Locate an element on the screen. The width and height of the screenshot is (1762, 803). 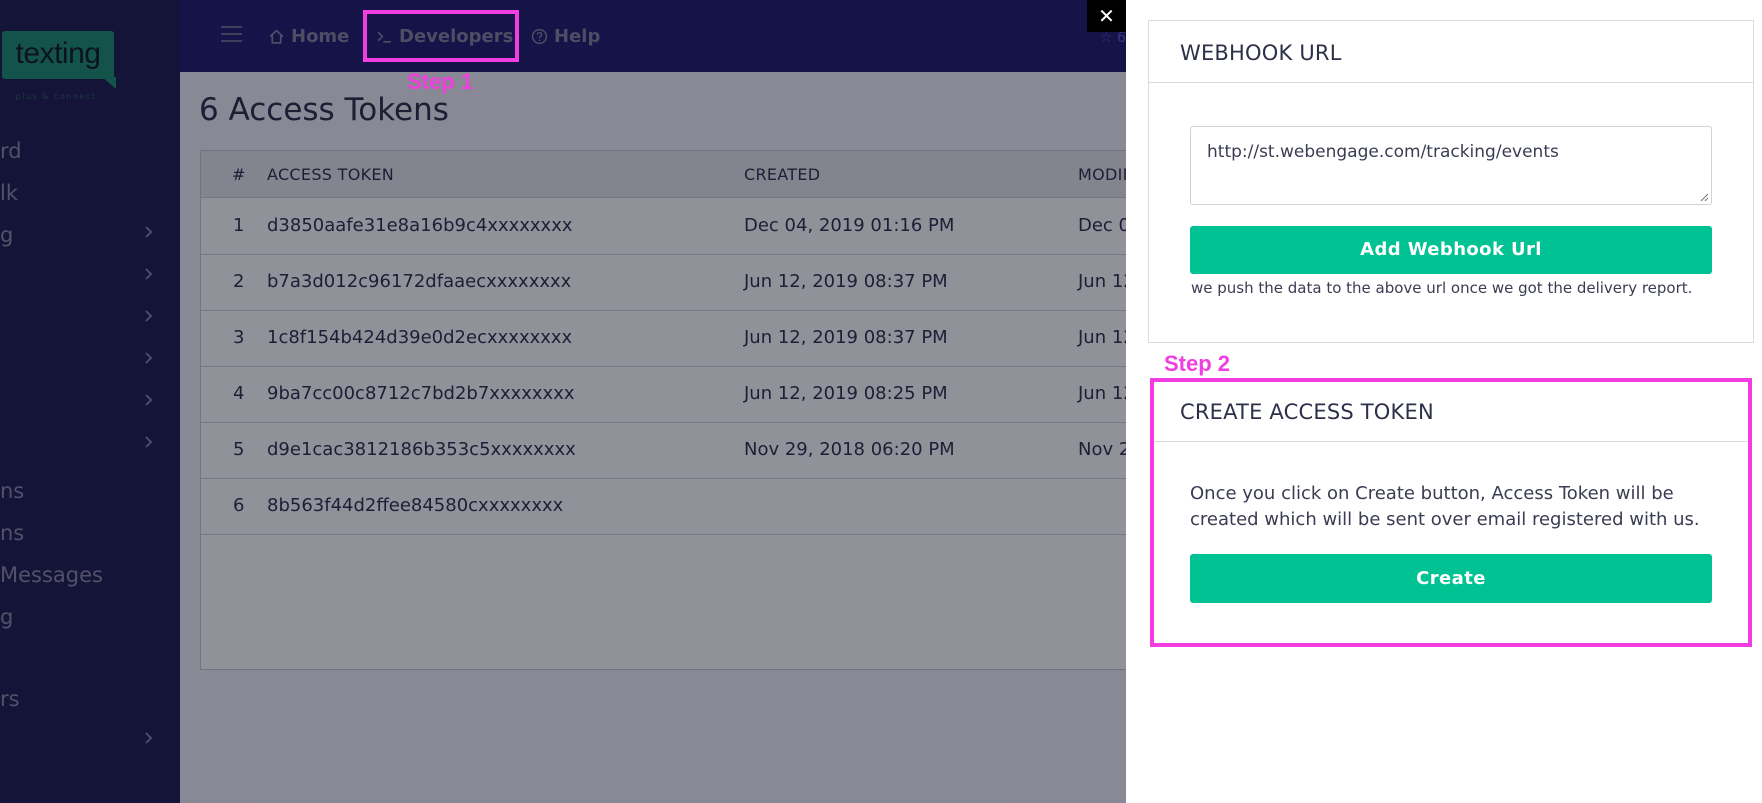
resize-handle-icon is located at coordinates (1704, 197).